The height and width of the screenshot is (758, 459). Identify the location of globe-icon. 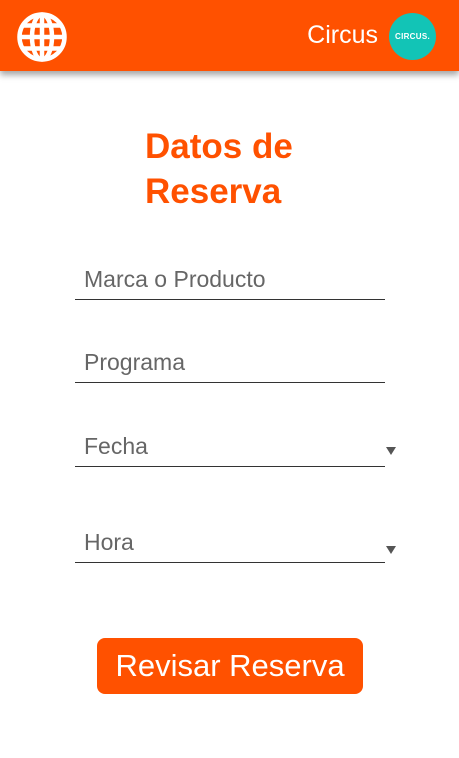
(42, 37).